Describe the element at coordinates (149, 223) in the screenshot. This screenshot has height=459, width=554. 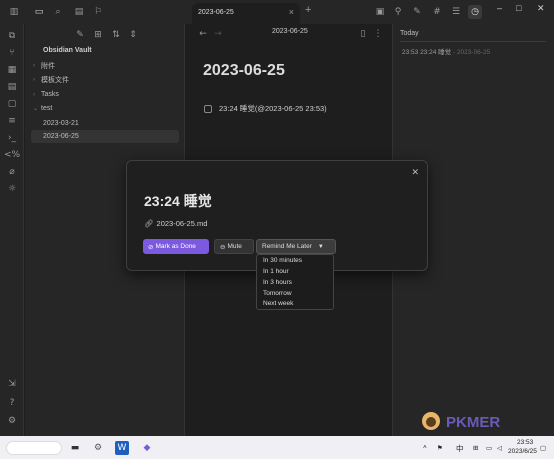
I see `link-icon: 🔗︎` at that location.